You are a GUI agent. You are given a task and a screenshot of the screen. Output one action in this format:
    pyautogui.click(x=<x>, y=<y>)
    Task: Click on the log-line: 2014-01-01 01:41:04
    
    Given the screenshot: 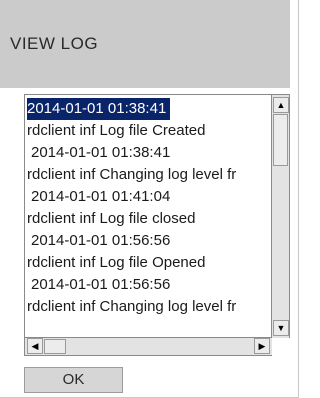 What is the action you would take?
    pyautogui.click(x=149, y=197)
    